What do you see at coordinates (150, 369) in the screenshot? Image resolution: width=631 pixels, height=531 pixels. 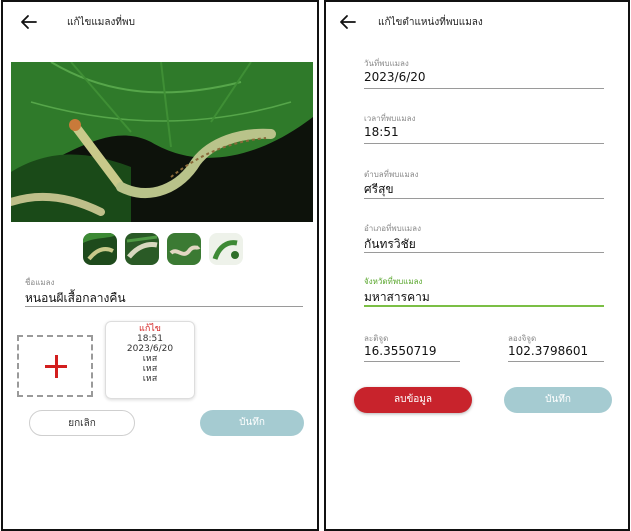 I see `record-detail-2: เหส` at bounding box center [150, 369].